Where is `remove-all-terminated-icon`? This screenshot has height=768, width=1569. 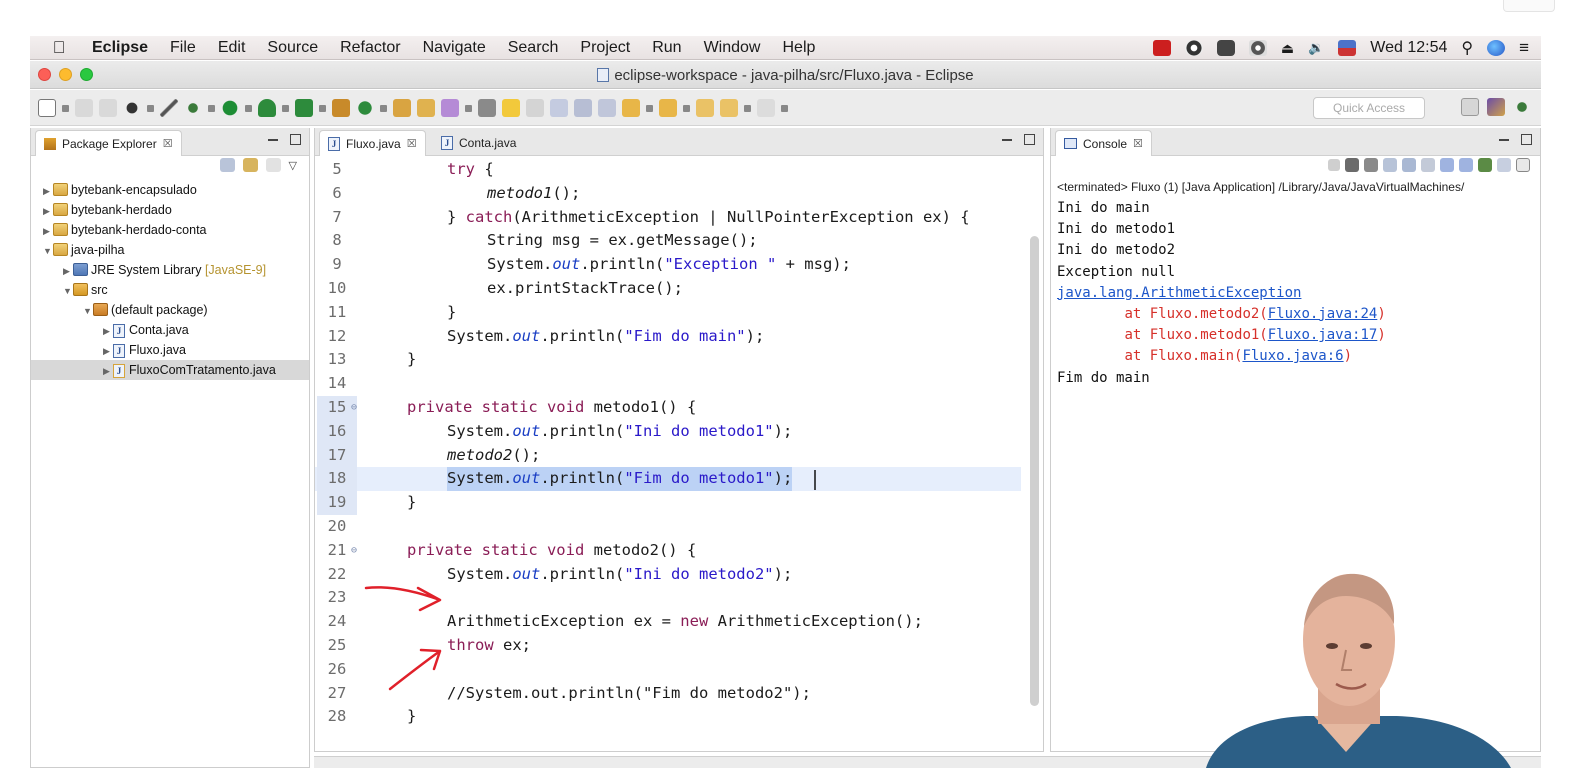 remove-all-terminated-icon is located at coordinates (1371, 165).